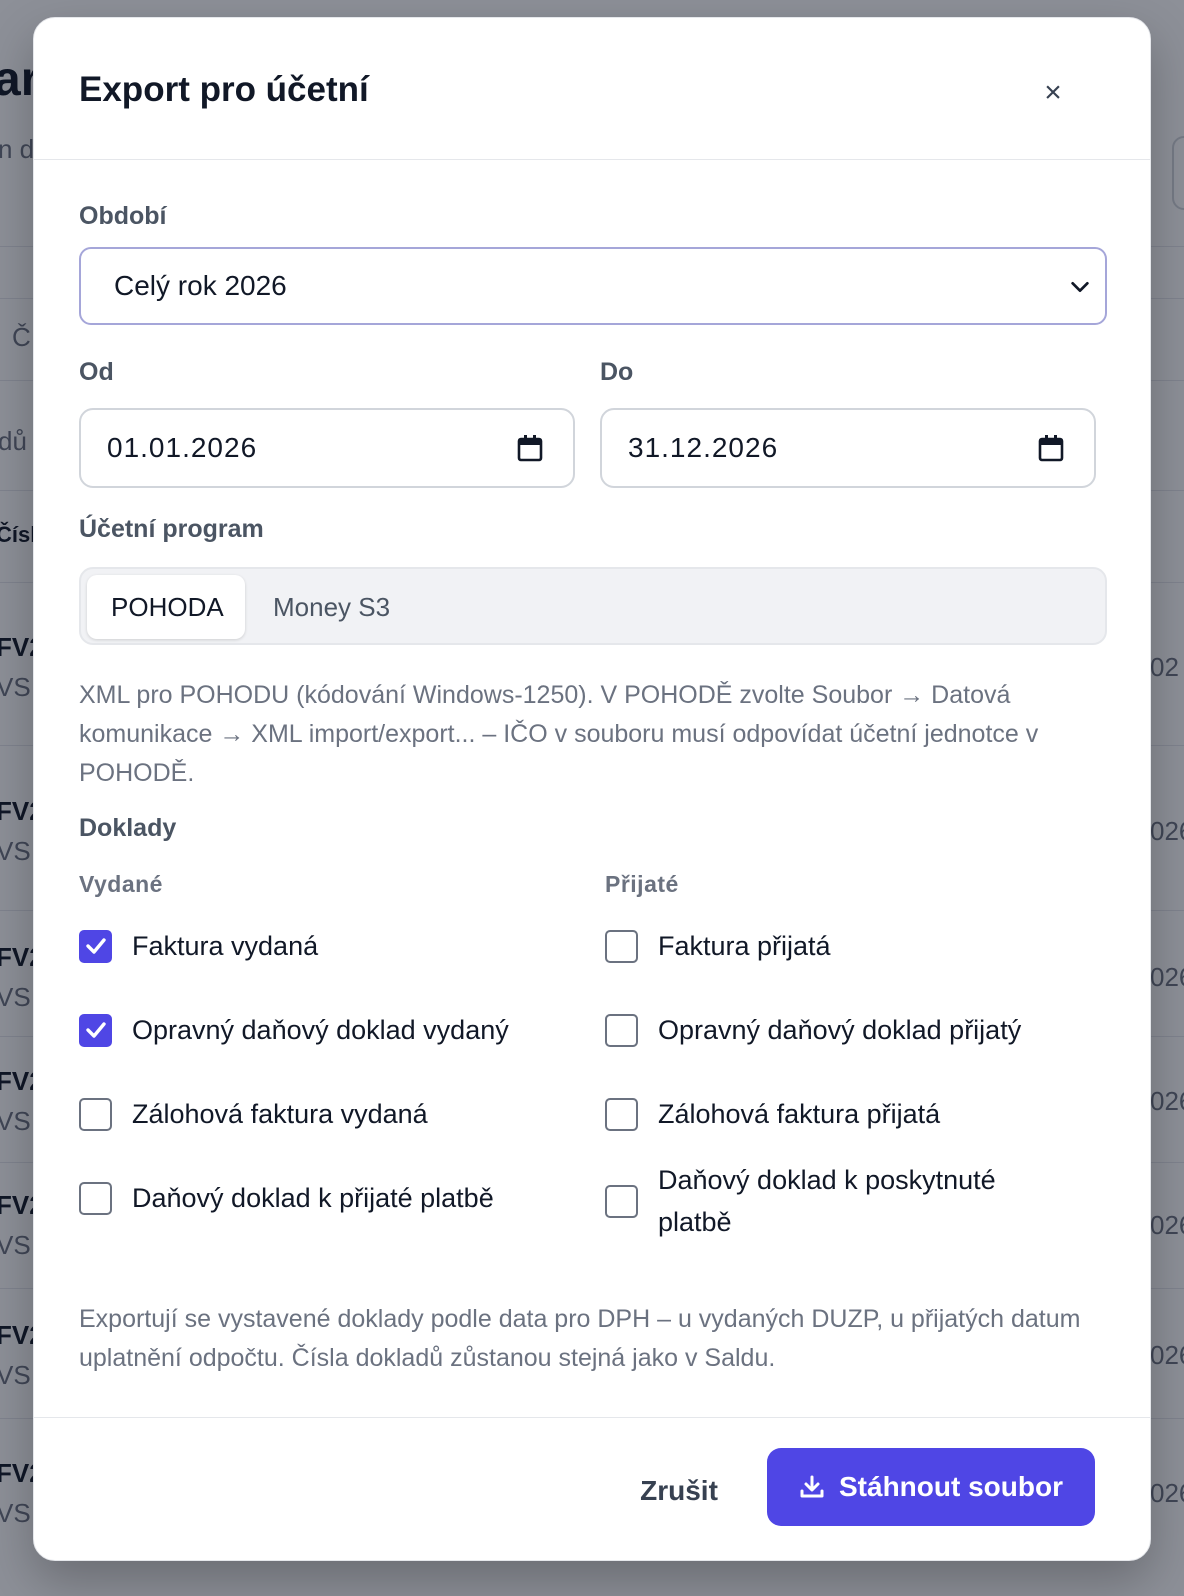 The height and width of the screenshot is (1596, 1184). I want to click on close-button: ×, so click(1053, 93).